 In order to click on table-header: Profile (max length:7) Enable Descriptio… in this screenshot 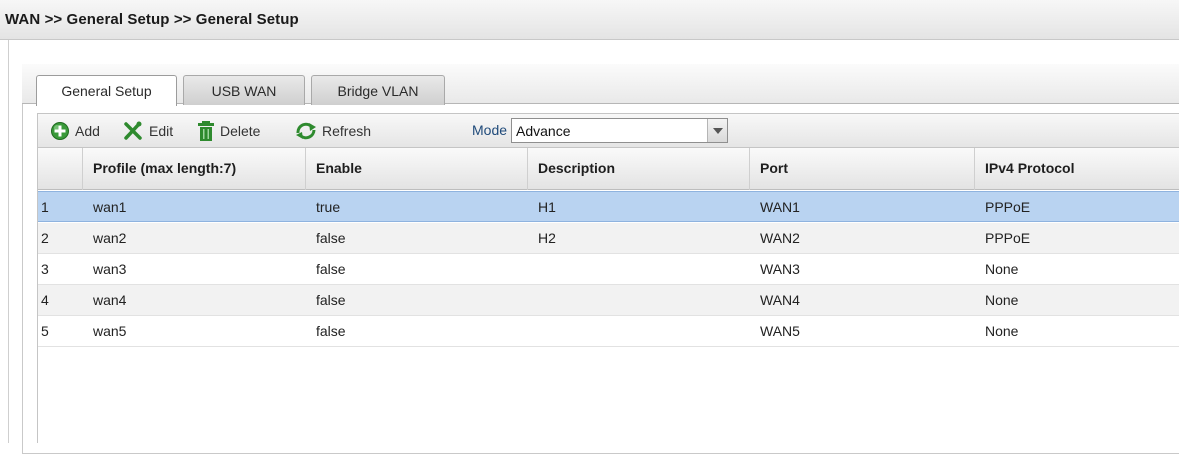, I will do `click(608, 169)`.